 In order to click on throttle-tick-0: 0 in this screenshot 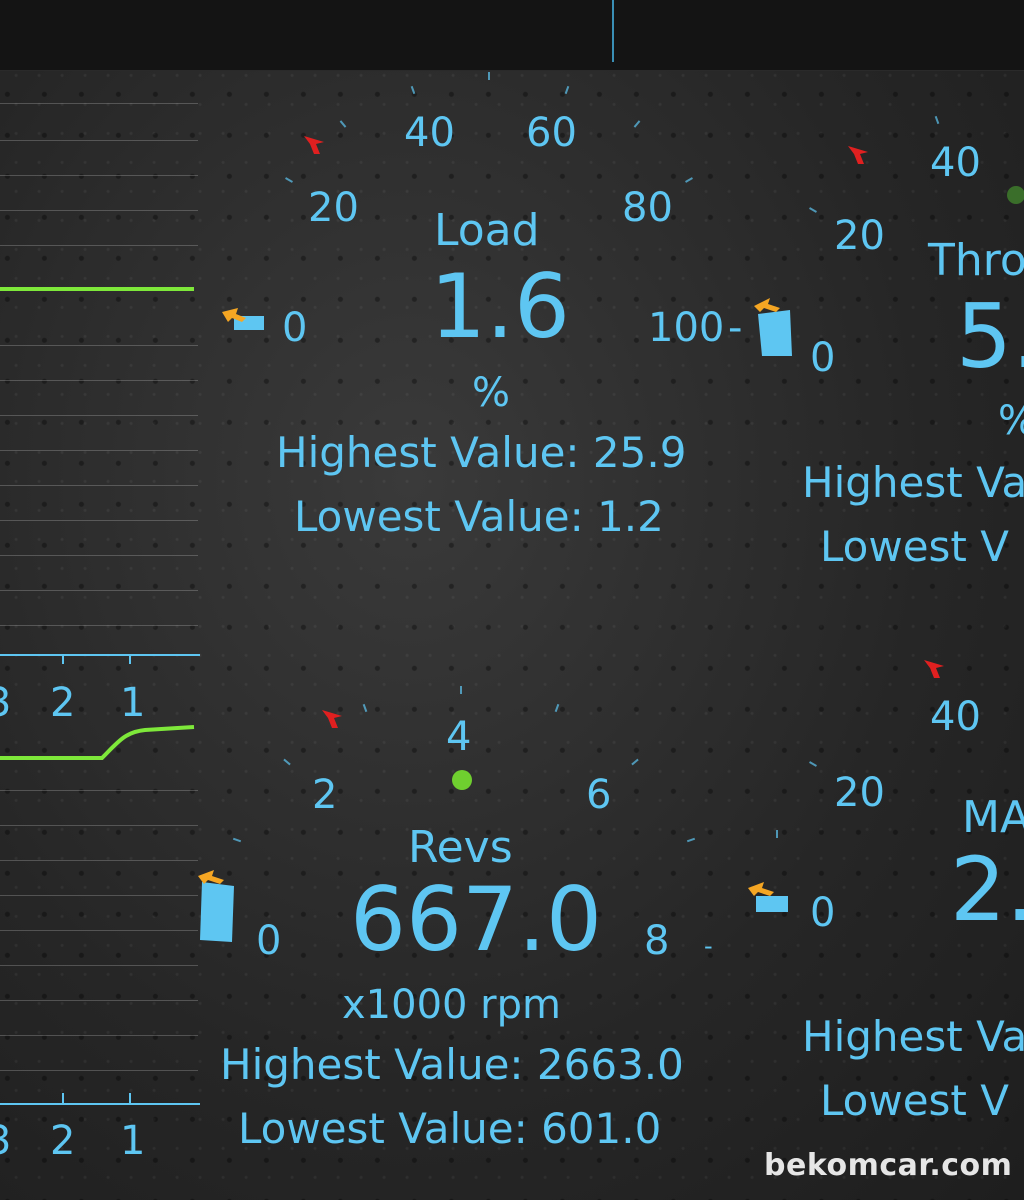, I will do `click(823, 358)`.